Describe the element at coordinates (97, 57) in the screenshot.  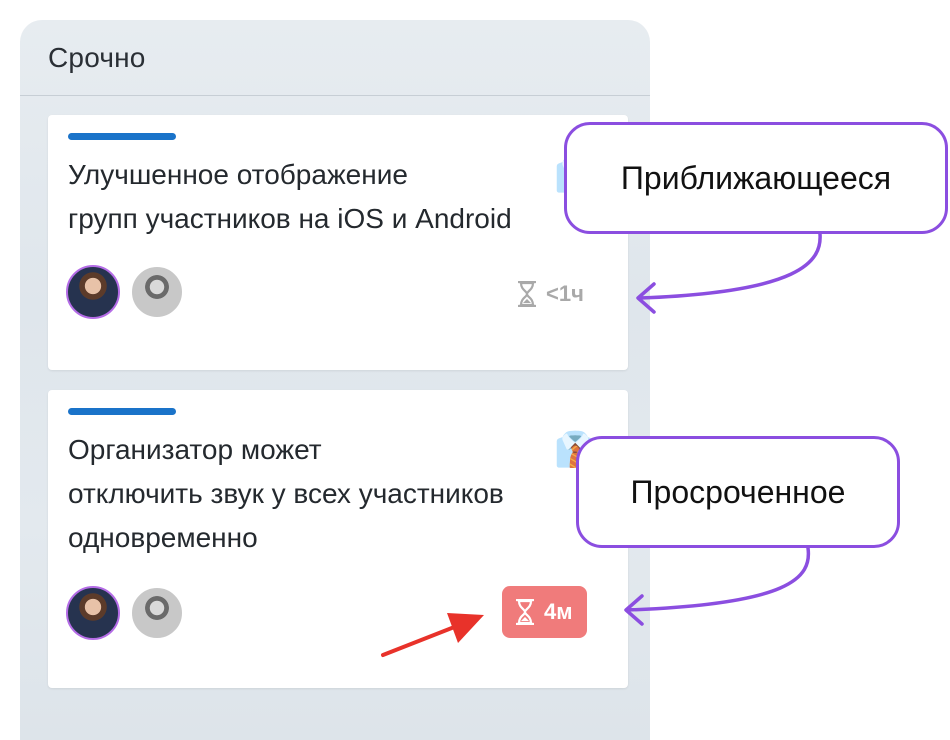
I see `column-title: Срочно` at that location.